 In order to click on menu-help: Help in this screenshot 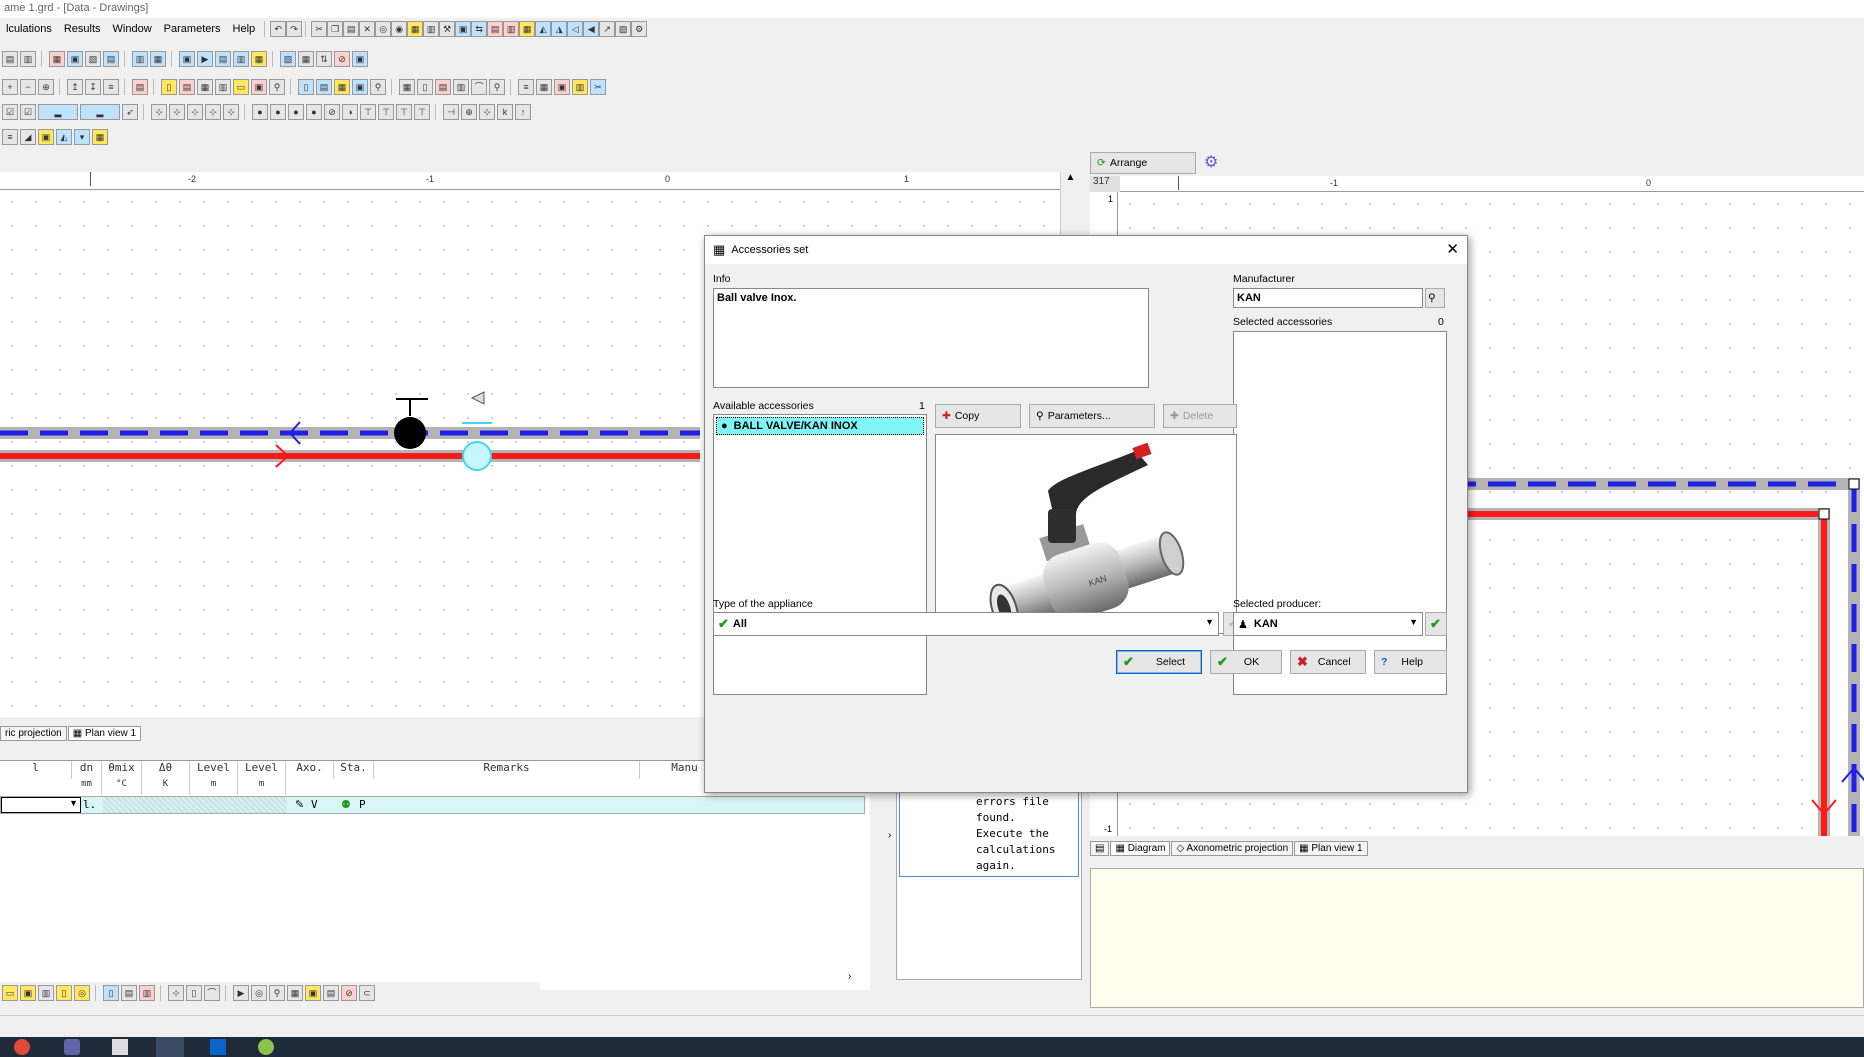, I will do `click(244, 29)`.